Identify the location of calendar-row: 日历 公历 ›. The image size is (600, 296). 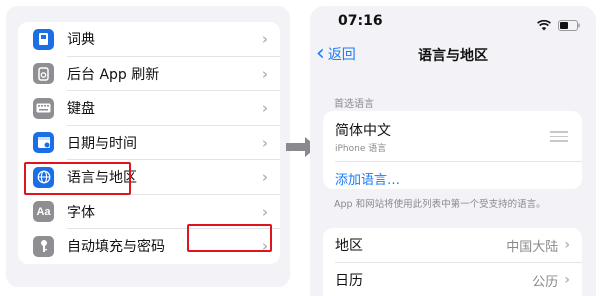
(452, 279).